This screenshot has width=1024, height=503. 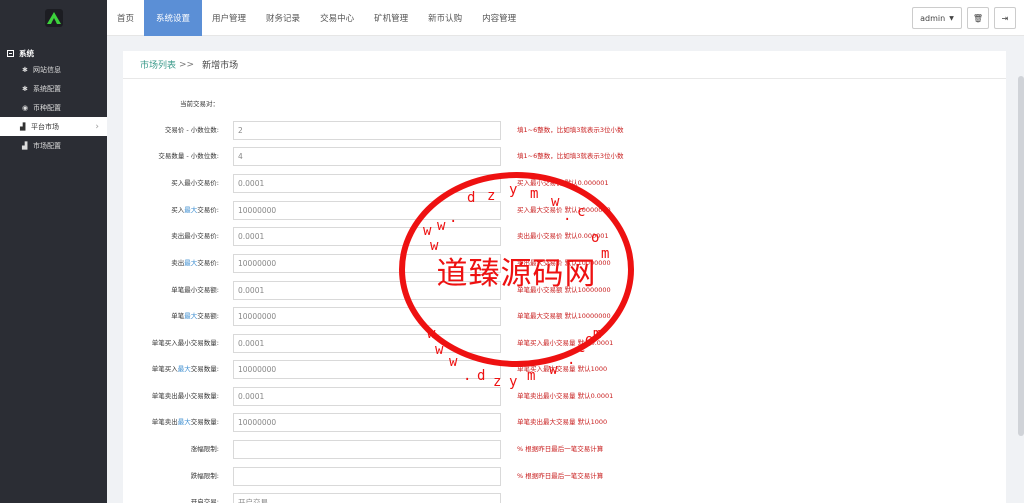 What do you see at coordinates (25, 107) in the screenshot?
I see `coin-icon: ◉` at bounding box center [25, 107].